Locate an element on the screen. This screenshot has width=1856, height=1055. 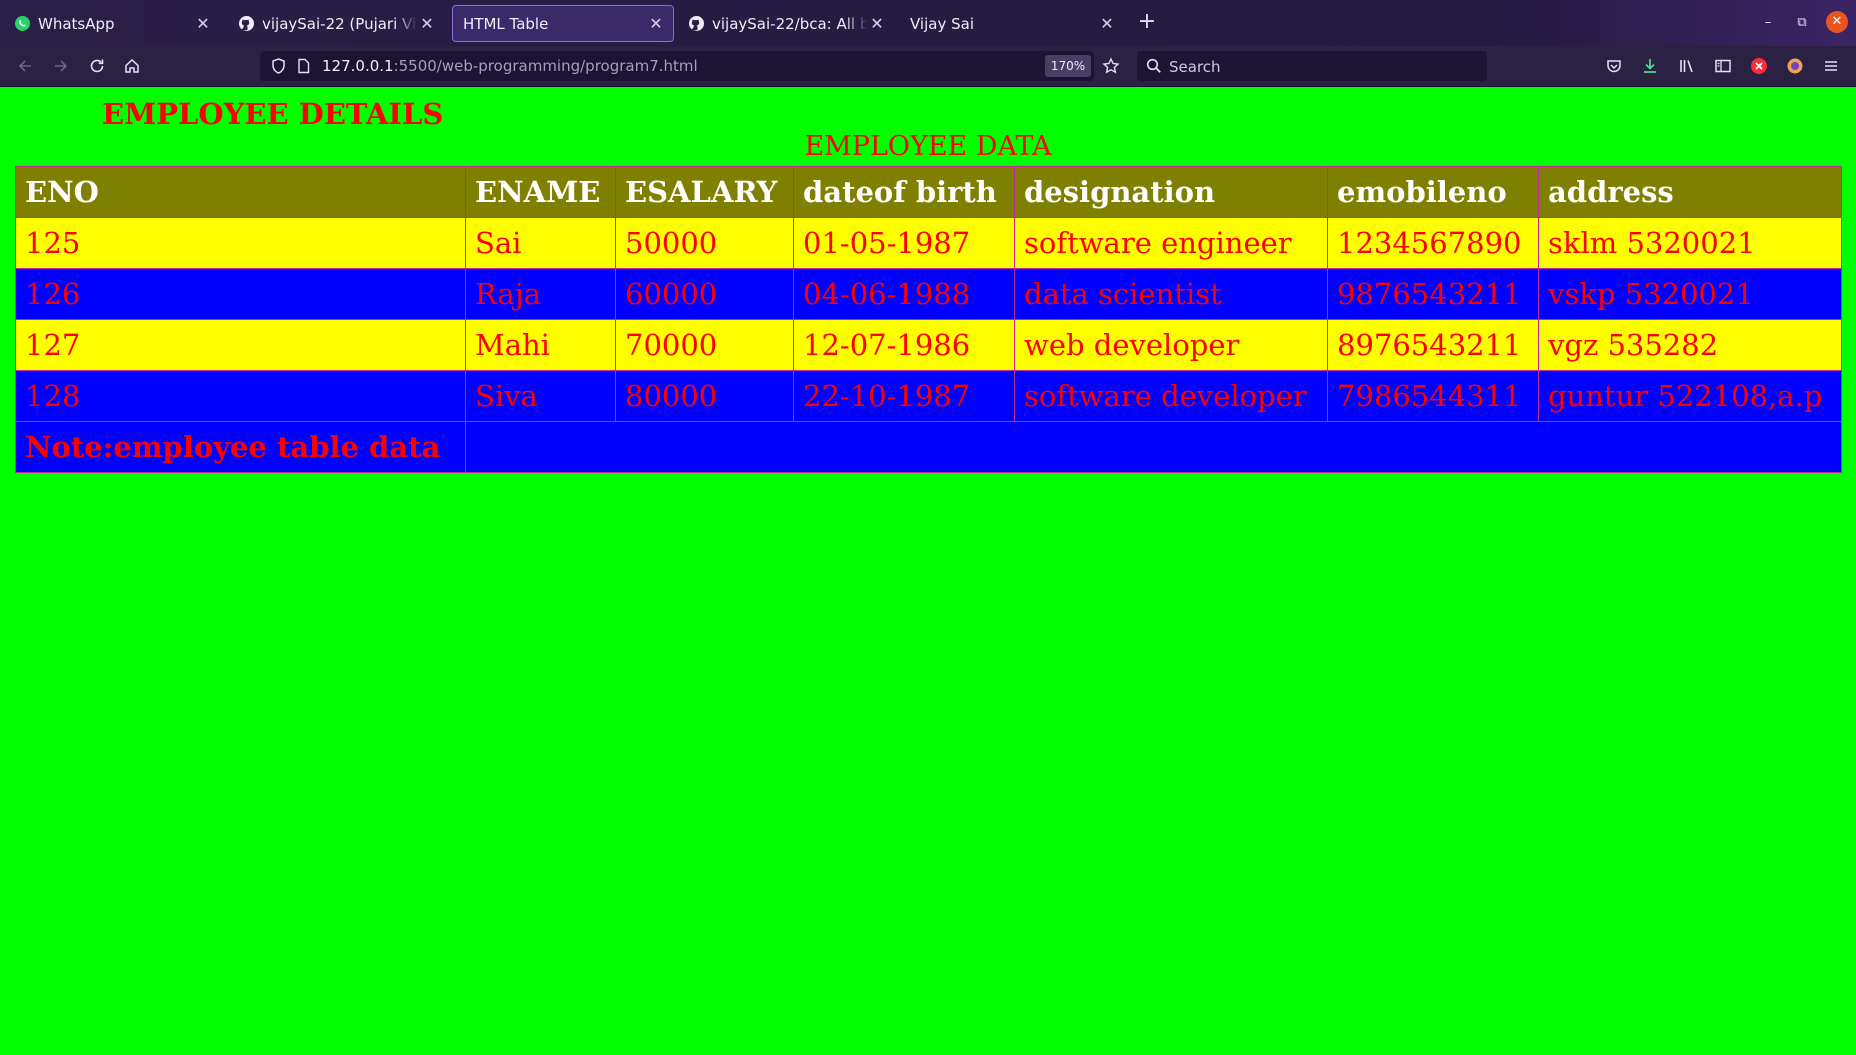
table-cell: 128 is located at coordinates (240, 396).